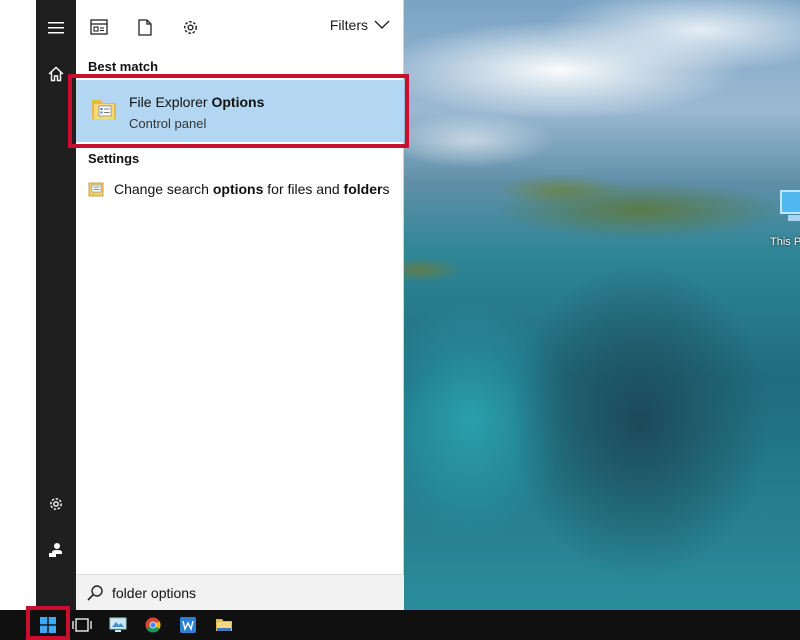 The width and height of the screenshot is (800, 640). What do you see at coordinates (785, 242) in the screenshot?
I see `desktop-icon-label: This P` at bounding box center [785, 242].